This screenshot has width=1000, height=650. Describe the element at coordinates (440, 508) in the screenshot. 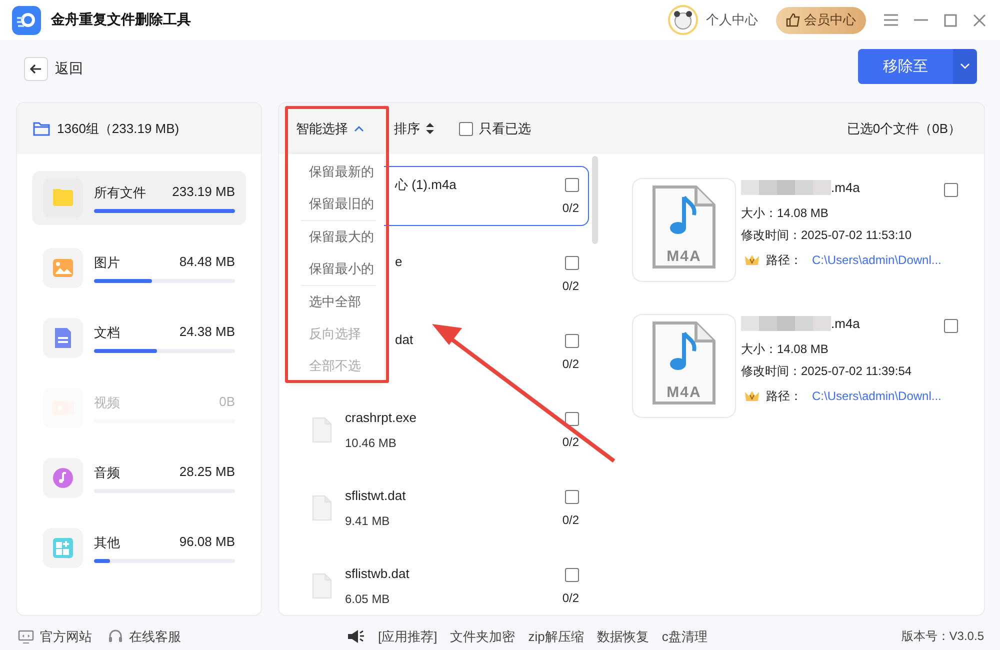

I see `file-group-row: sflistwt.dat 9.41 MB 0/2` at that location.